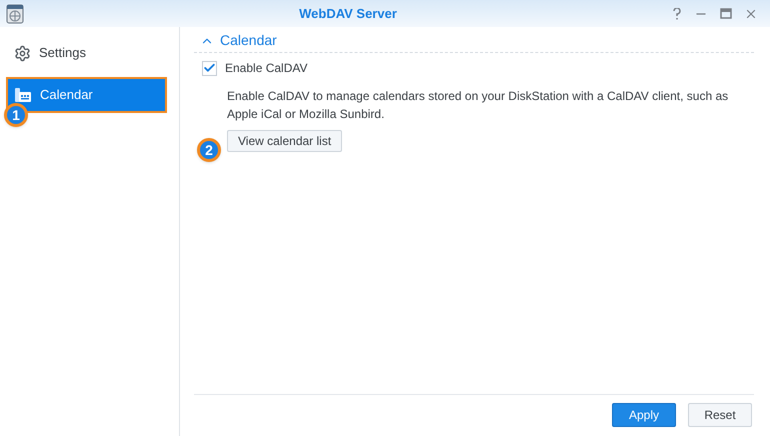 The height and width of the screenshot is (436, 770). What do you see at coordinates (16, 115) in the screenshot?
I see `step-number-badge: 1` at bounding box center [16, 115].